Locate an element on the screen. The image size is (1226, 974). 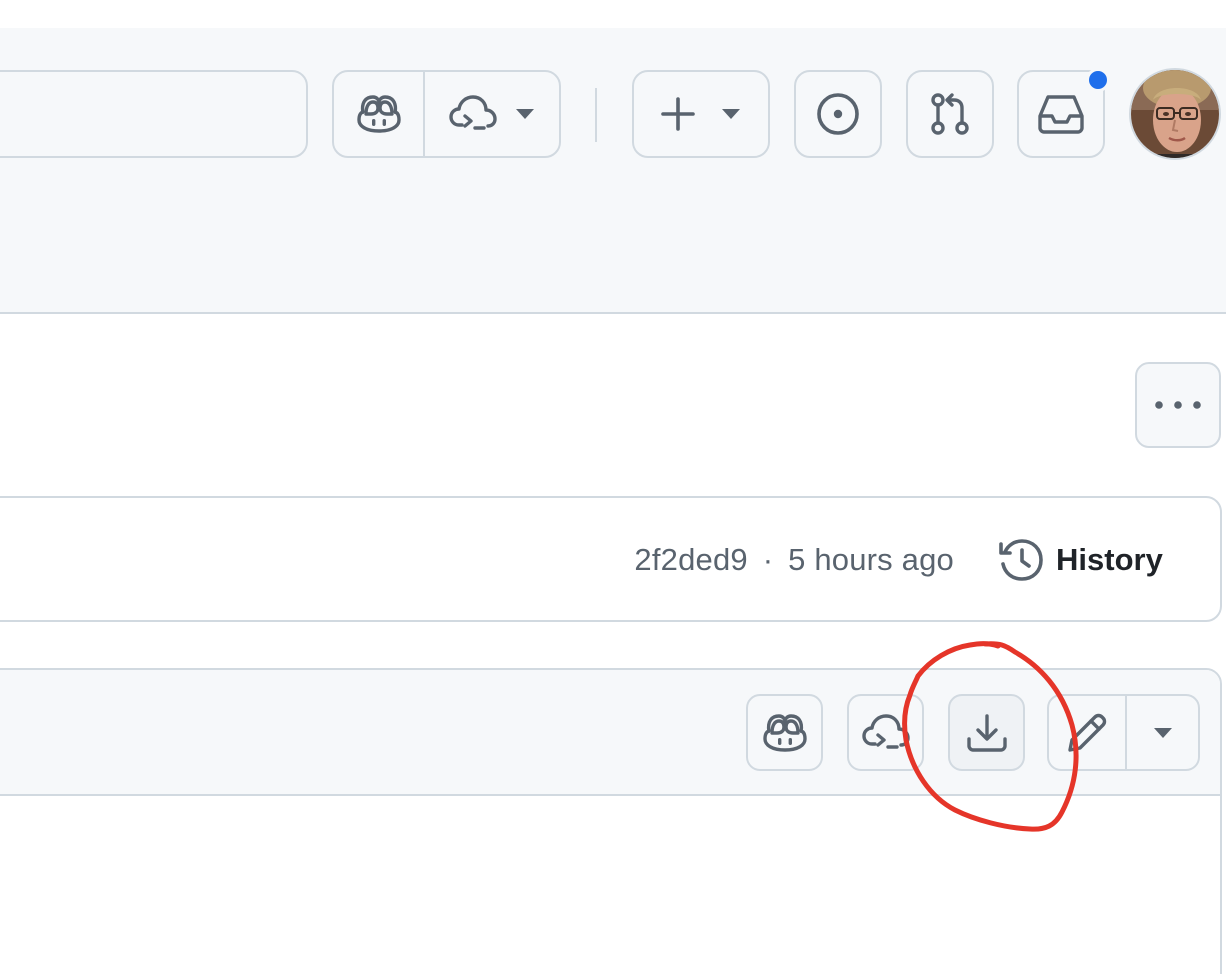
copilot-codespaces-group is located at coordinates (446, 114).